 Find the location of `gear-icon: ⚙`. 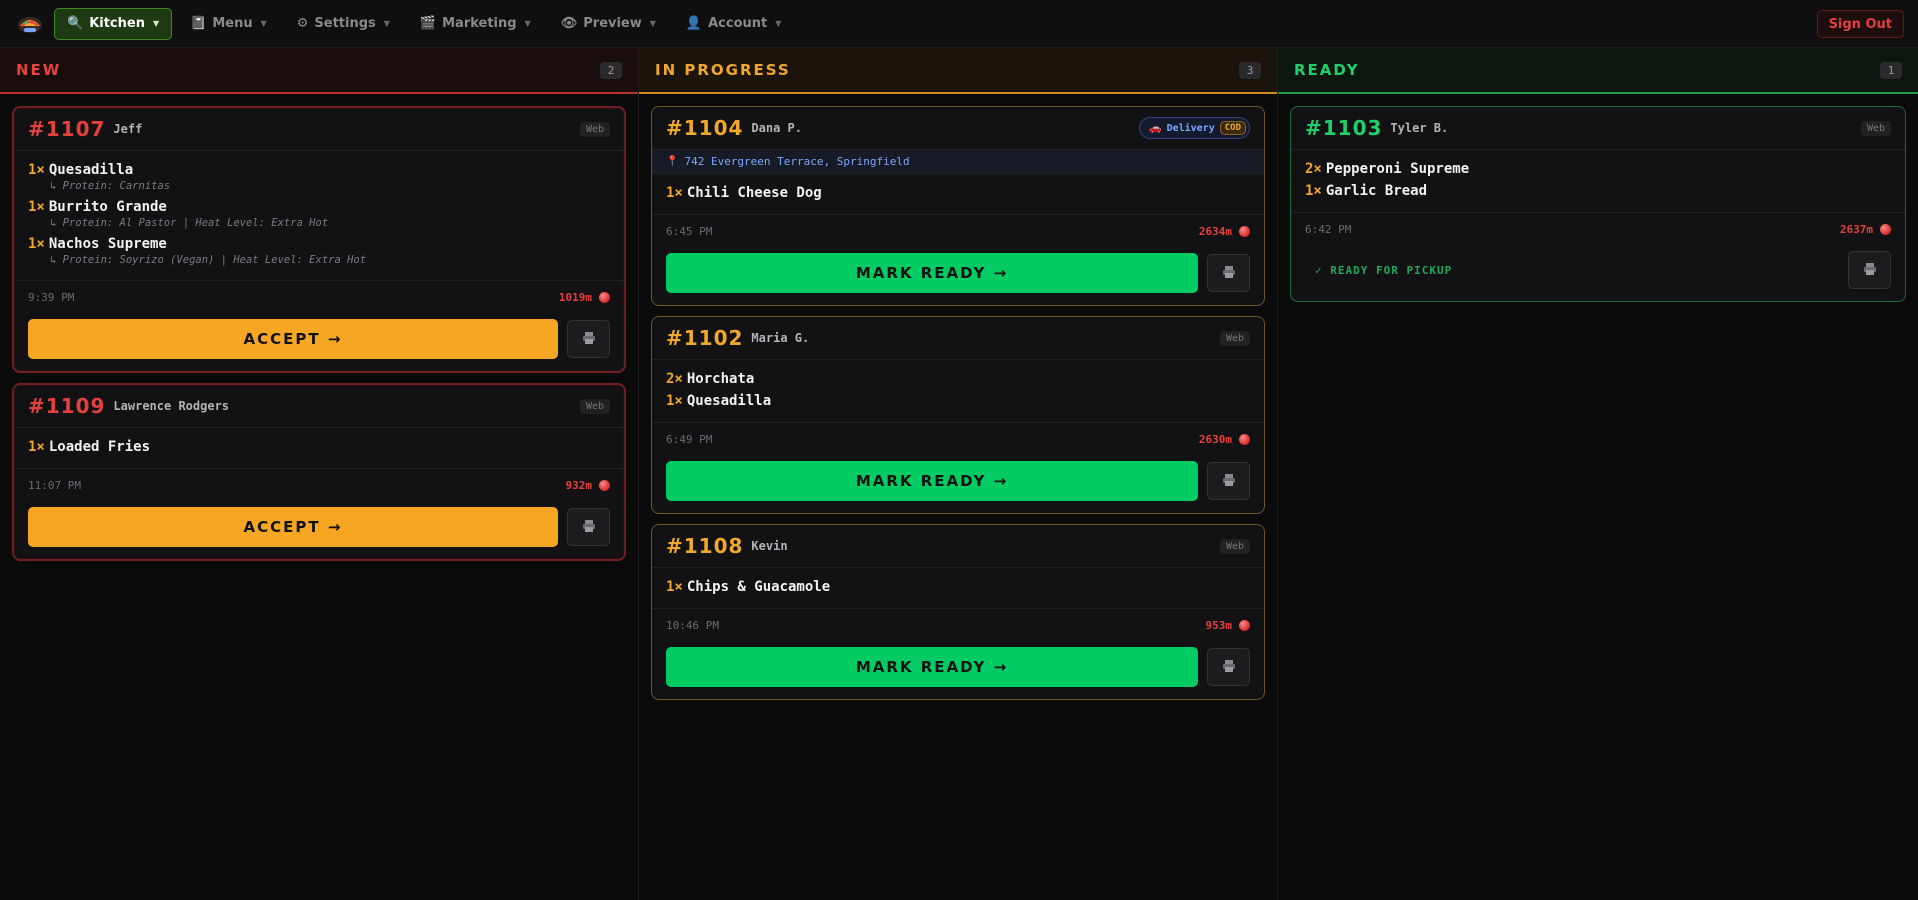

gear-icon: ⚙ is located at coordinates (302, 23).